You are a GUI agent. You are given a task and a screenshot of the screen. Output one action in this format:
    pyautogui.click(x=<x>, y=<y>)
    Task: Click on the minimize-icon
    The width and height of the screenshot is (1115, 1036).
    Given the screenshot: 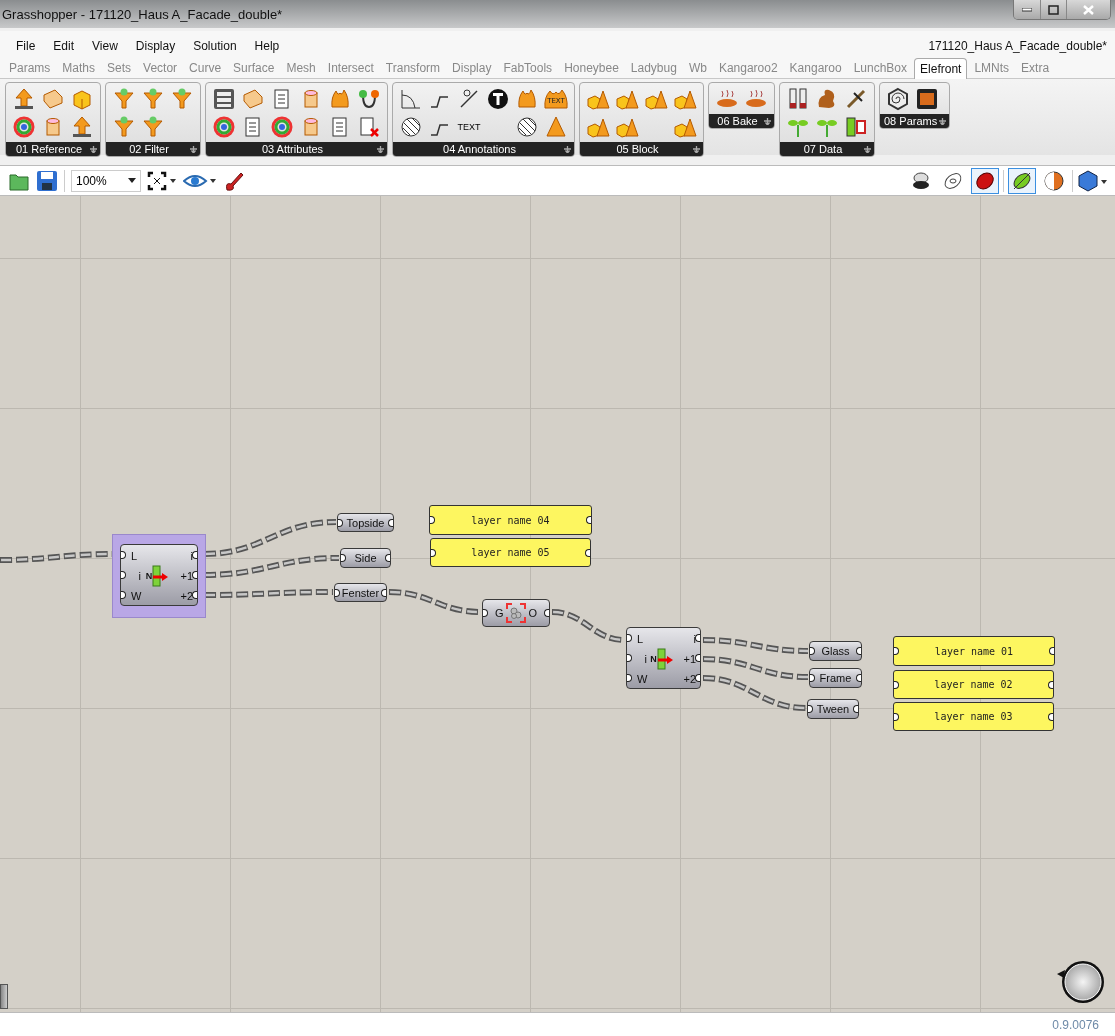 What is the action you would take?
    pyautogui.click(x=1027, y=9)
    